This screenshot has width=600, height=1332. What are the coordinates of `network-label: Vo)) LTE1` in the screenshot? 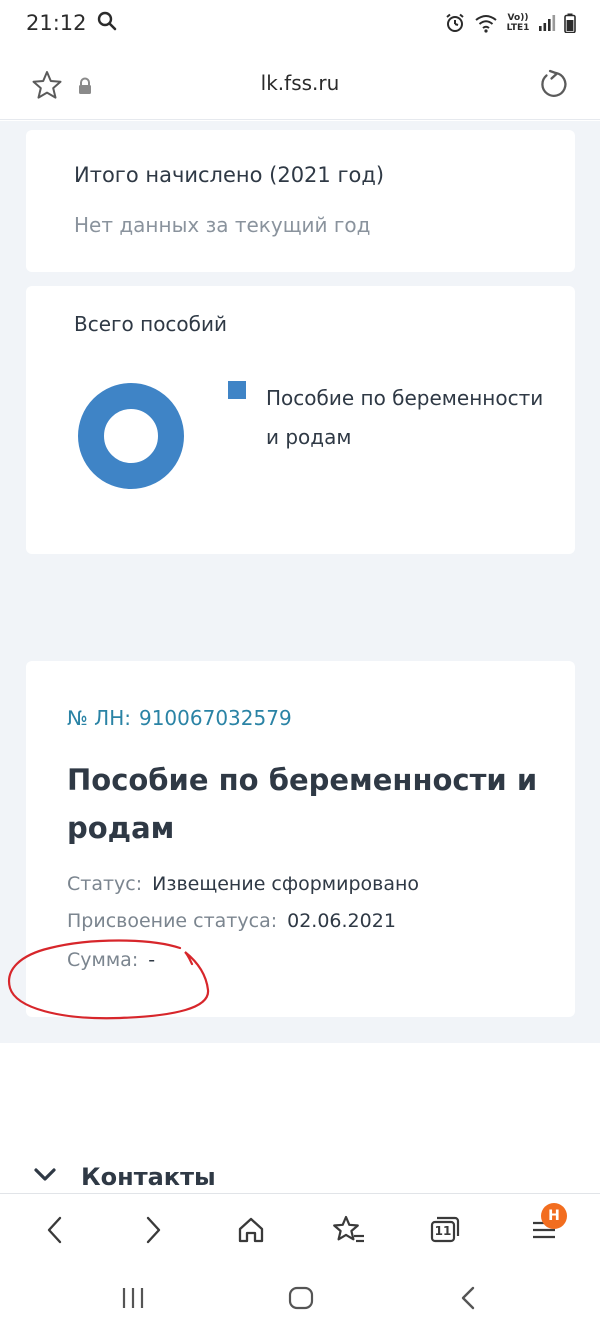 It's located at (518, 23).